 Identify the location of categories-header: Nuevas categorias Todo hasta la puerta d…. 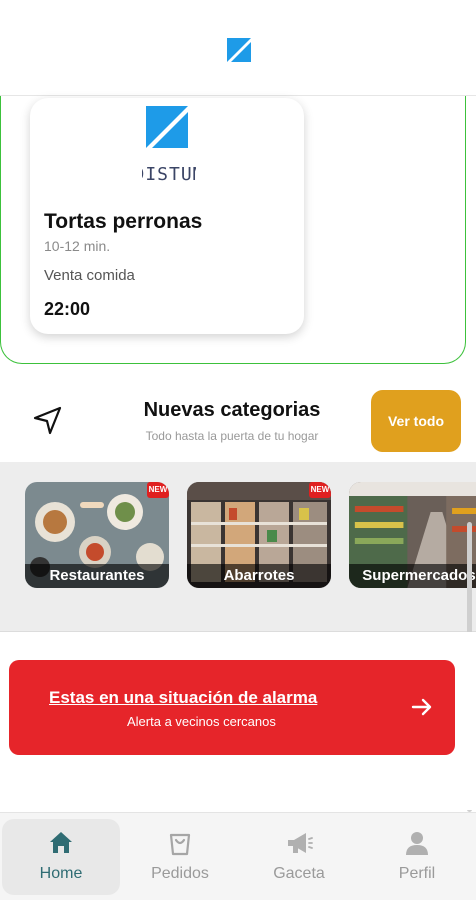
(238, 421).